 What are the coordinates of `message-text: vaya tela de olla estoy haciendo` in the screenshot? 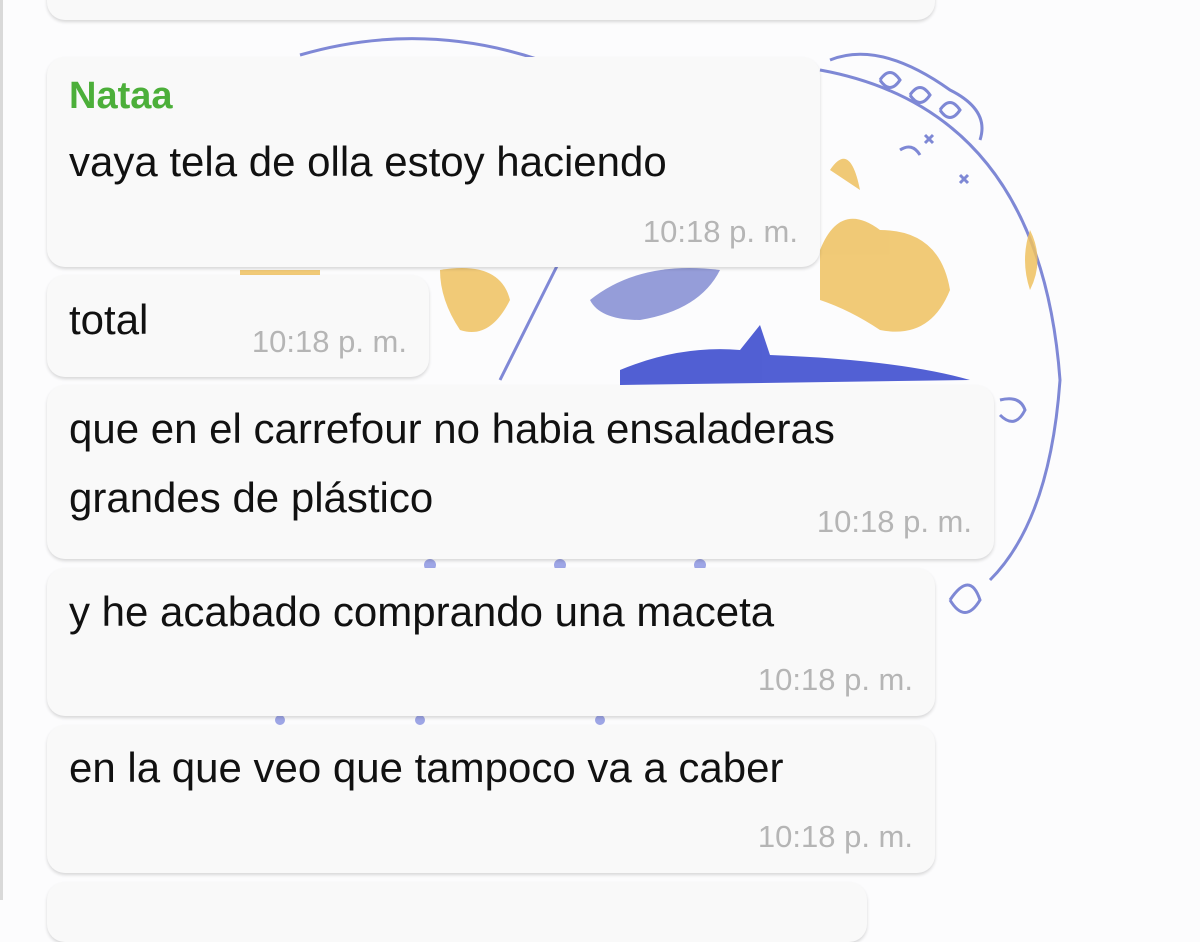 It's located at (368, 161).